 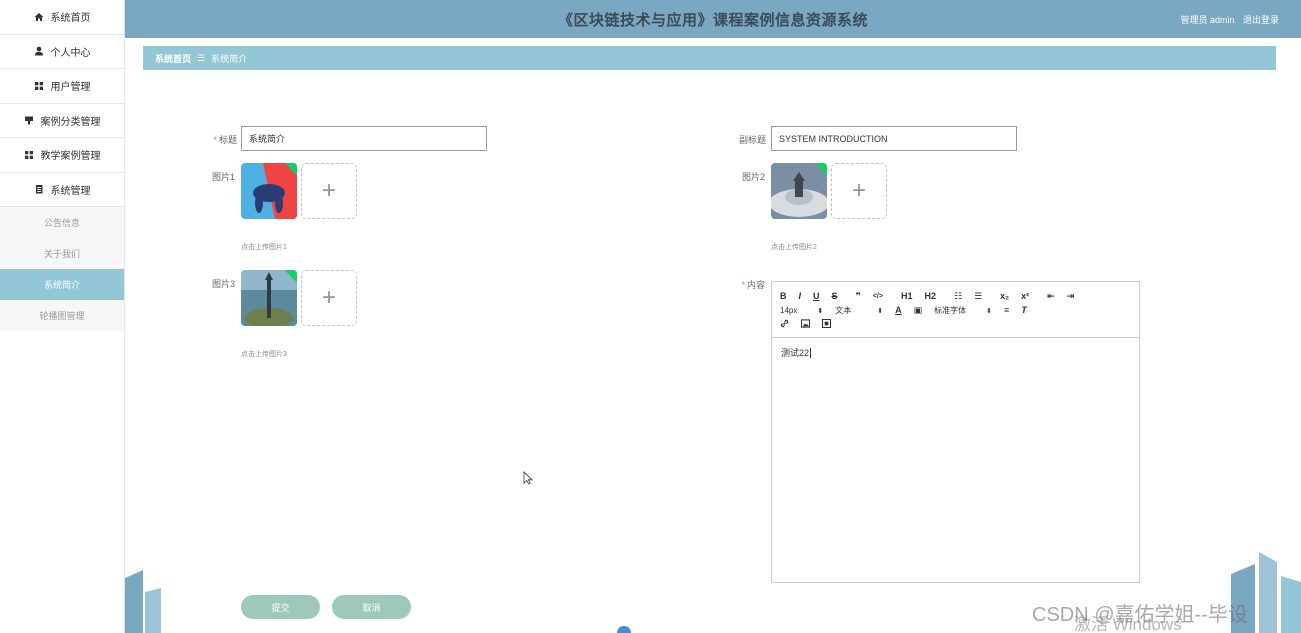 I want to click on image1-upload-button: +, so click(x=329, y=191).